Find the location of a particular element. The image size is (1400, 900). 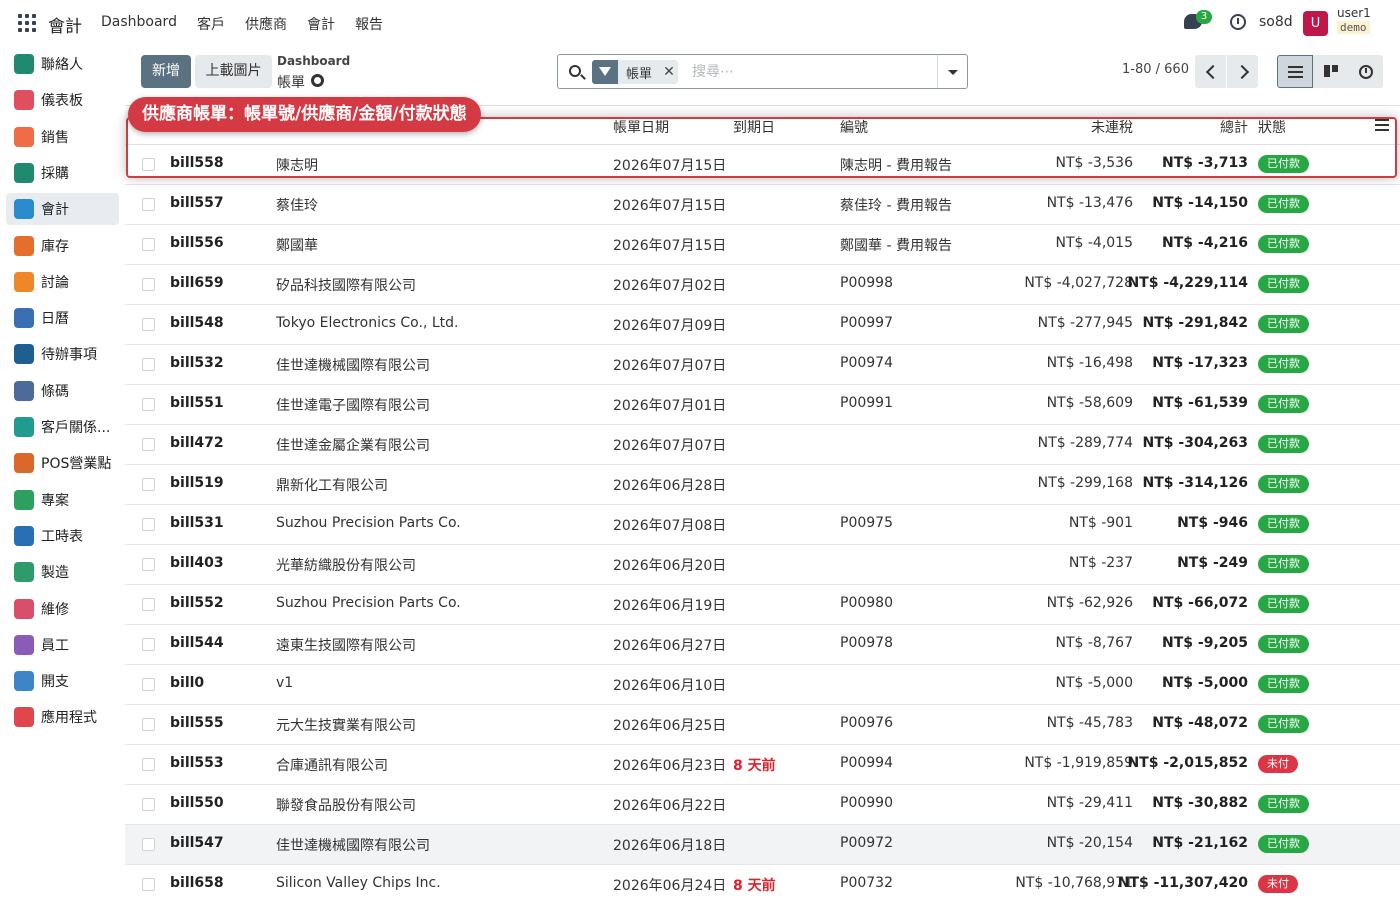

reference: P00990 is located at coordinates (866, 803).